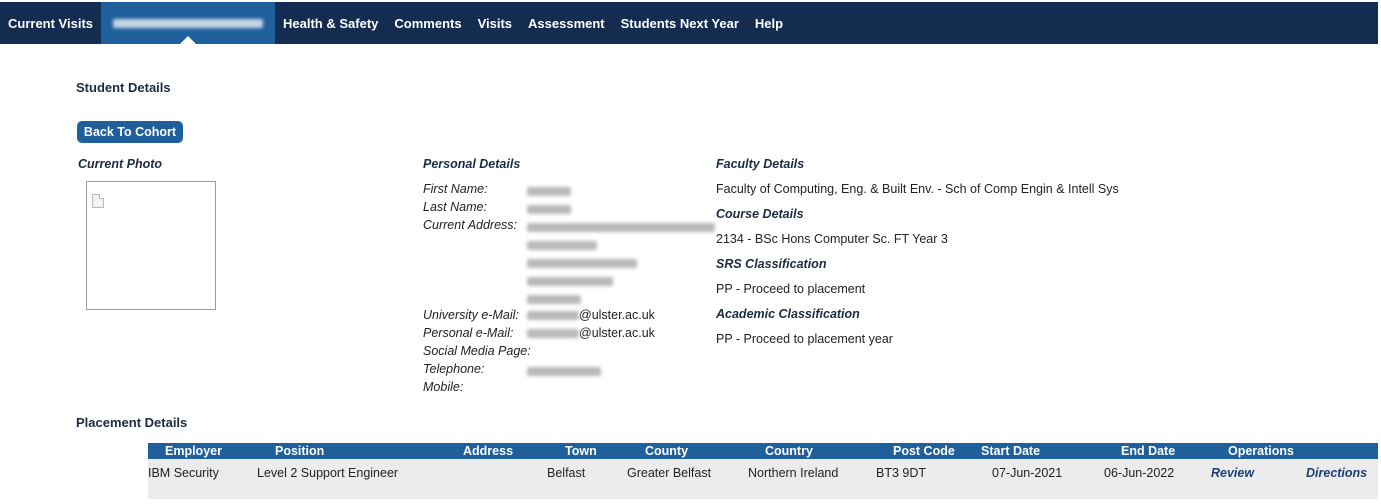 The width and height of the screenshot is (1381, 504). Describe the element at coordinates (50, 23) in the screenshot. I see `tab-current-visits: Current Visits` at that location.